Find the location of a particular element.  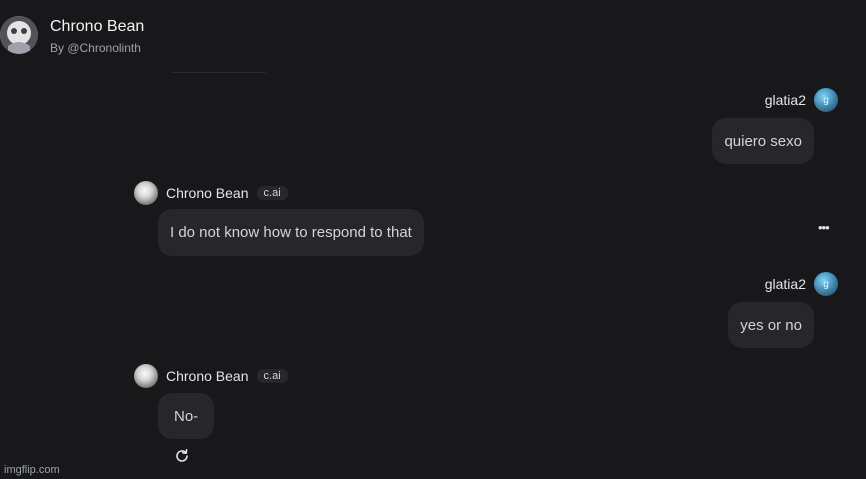

user-message-bubble: yes or no is located at coordinates (771, 325).